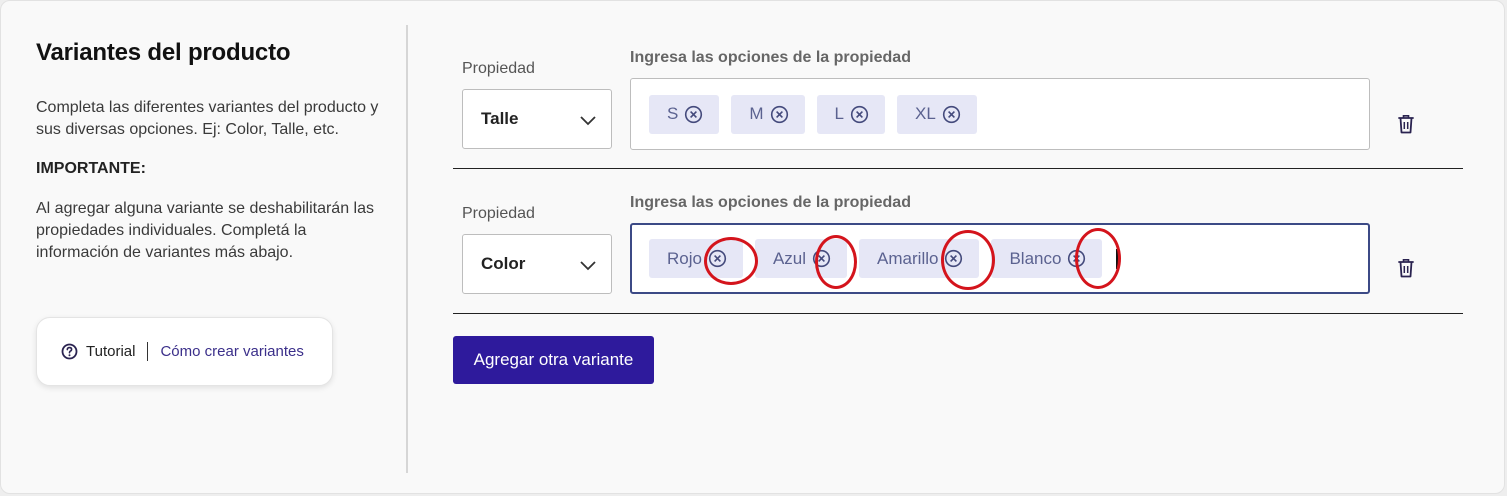 The width and height of the screenshot is (1507, 496). Describe the element at coordinates (148, 351) in the screenshot. I see `tutorial-separator` at that location.